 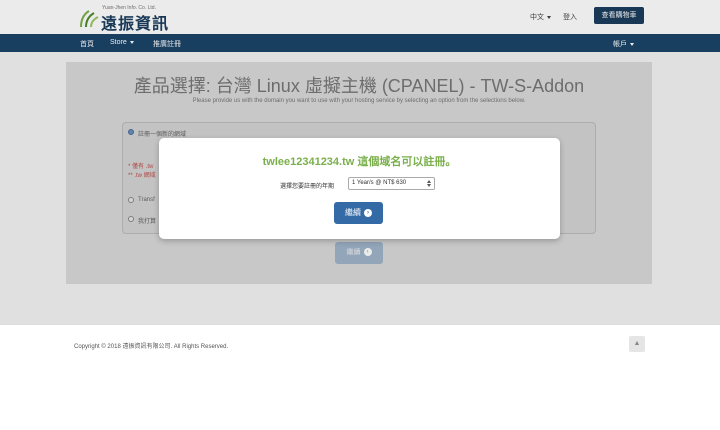 I want to click on period-selected-value: 1 Year/s @ NT$ 630, so click(x=379, y=183).